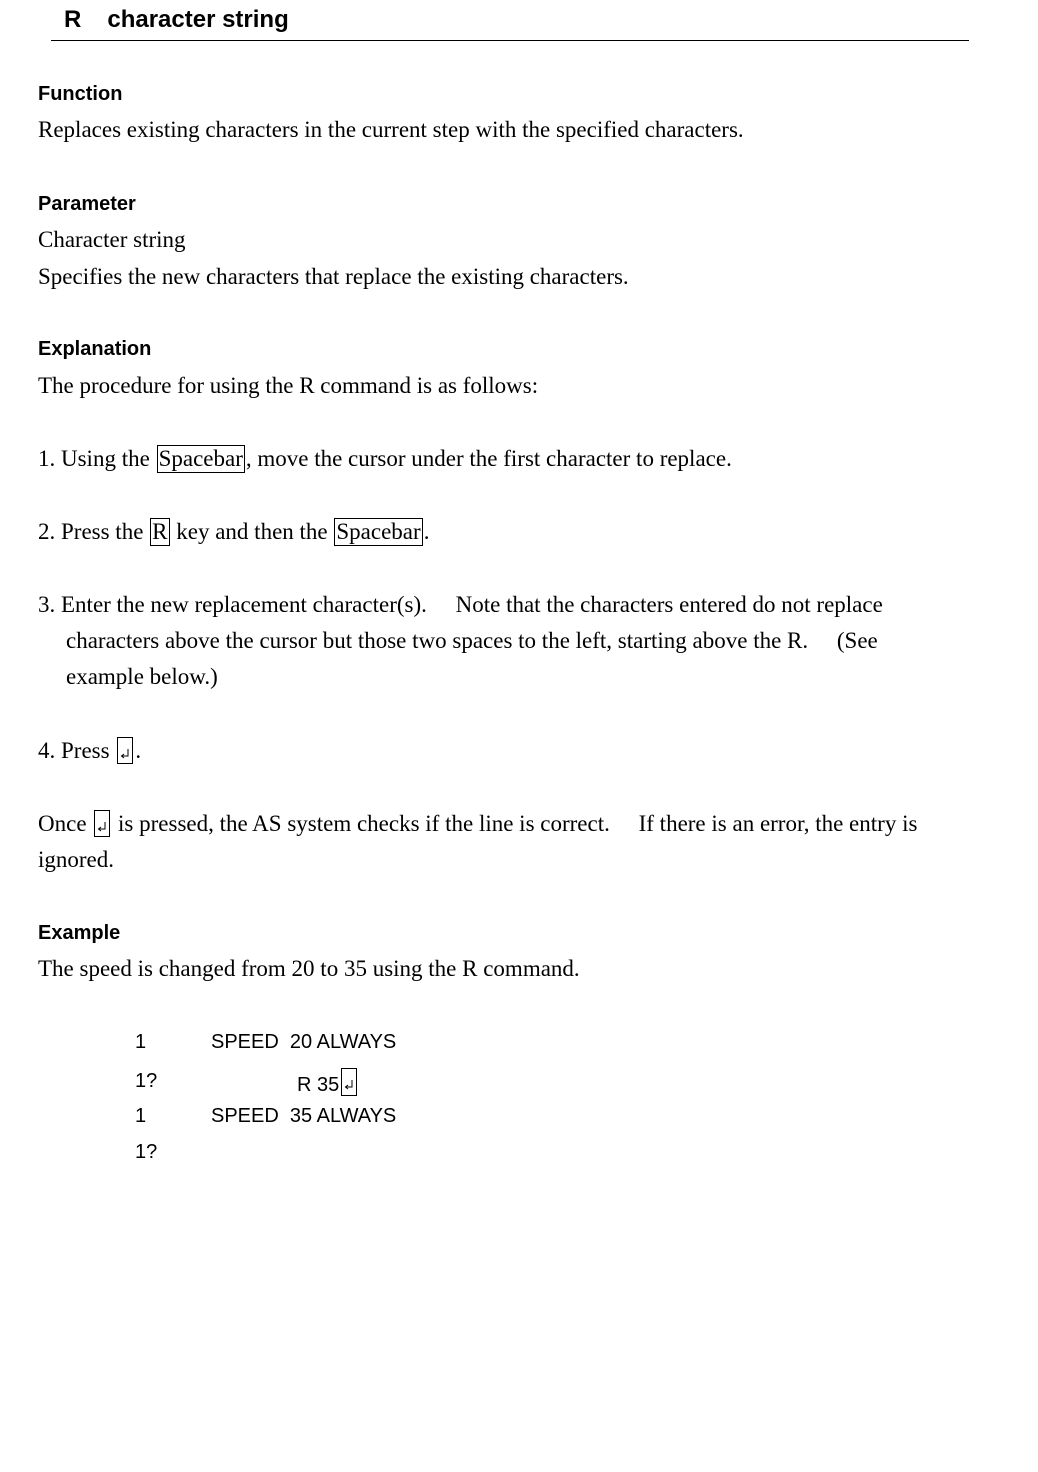  What do you see at coordinates (80, 94) in the screenshot?
I see `function-heading: Function` at bounding box center [80, 94].